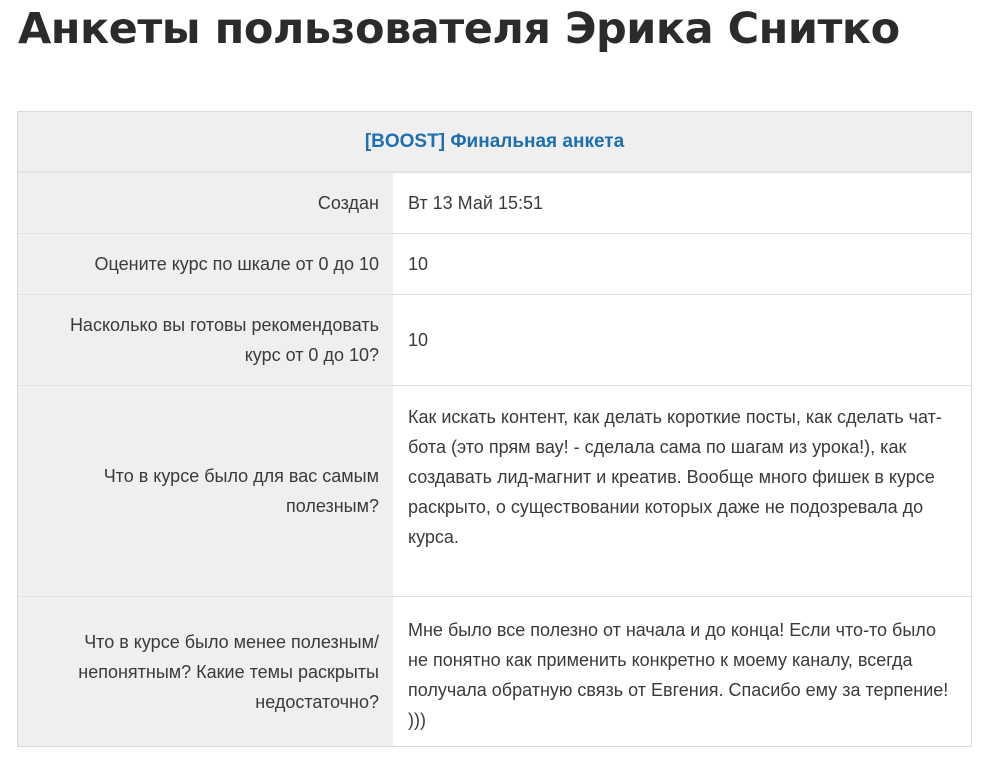 The height and width of the screenshot is (758, 991). Describe the element at coordinates (459, 29) in the screenshot. I see `page-title: Анкеты пользователя Эрика Снитко` at that location.